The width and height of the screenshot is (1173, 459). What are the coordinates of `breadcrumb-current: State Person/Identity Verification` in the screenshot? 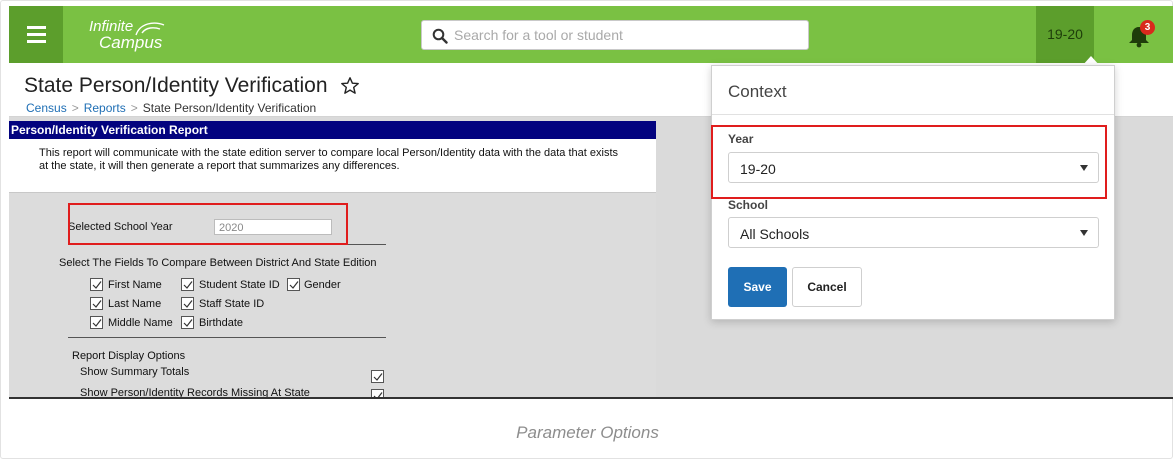 It's located at (229, 108).